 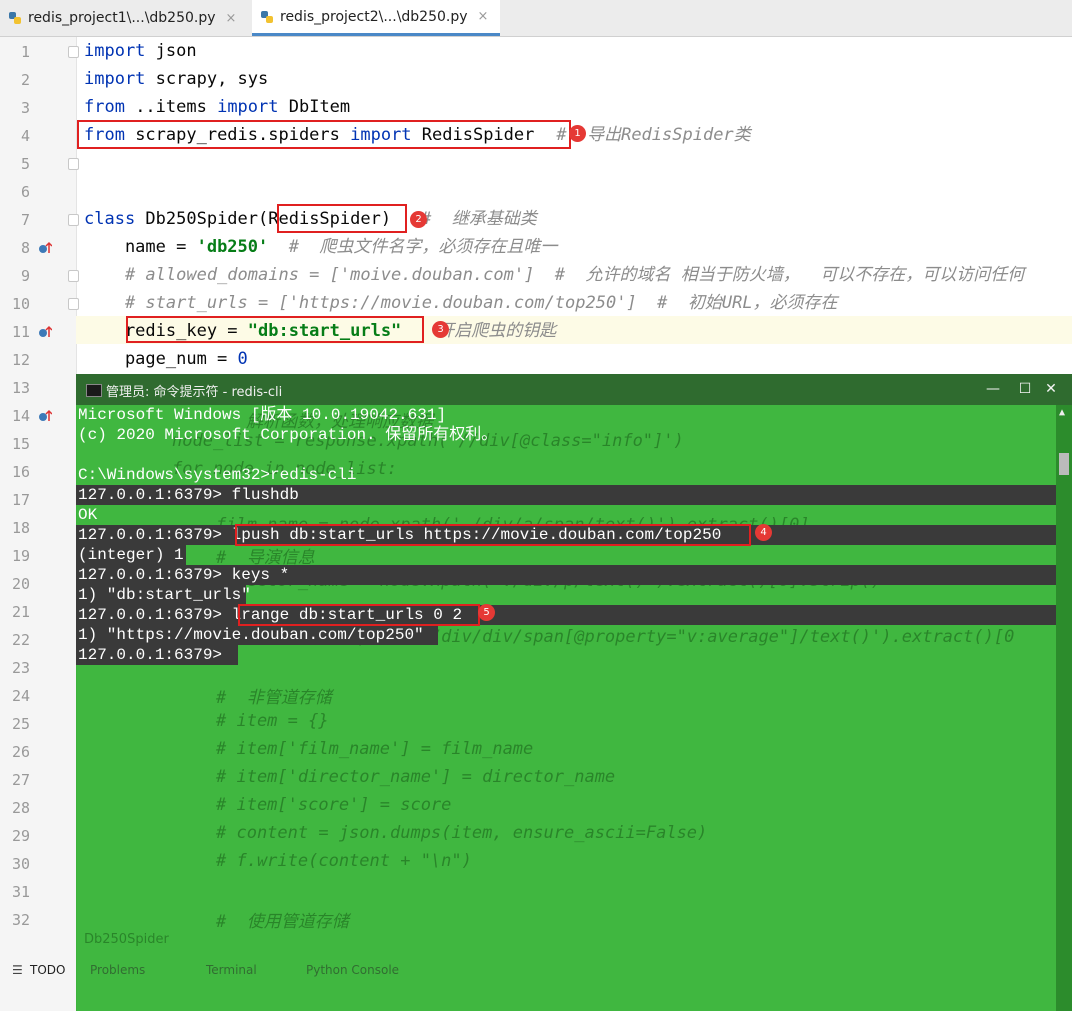 I want to click on code-comment: # 爬虫文件名字，必须存在且唯一, so click(x=413, y=247).